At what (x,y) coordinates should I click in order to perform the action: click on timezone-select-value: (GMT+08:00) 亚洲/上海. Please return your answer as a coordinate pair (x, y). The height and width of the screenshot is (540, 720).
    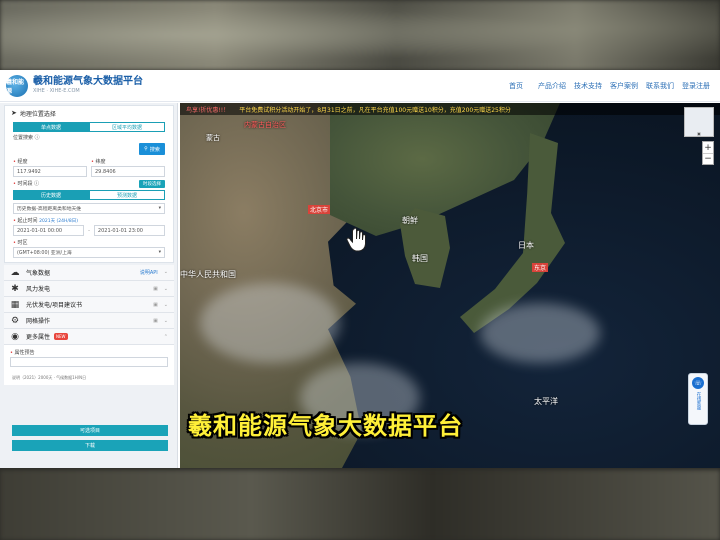
    Looking at the image, I should click on (44, 253).